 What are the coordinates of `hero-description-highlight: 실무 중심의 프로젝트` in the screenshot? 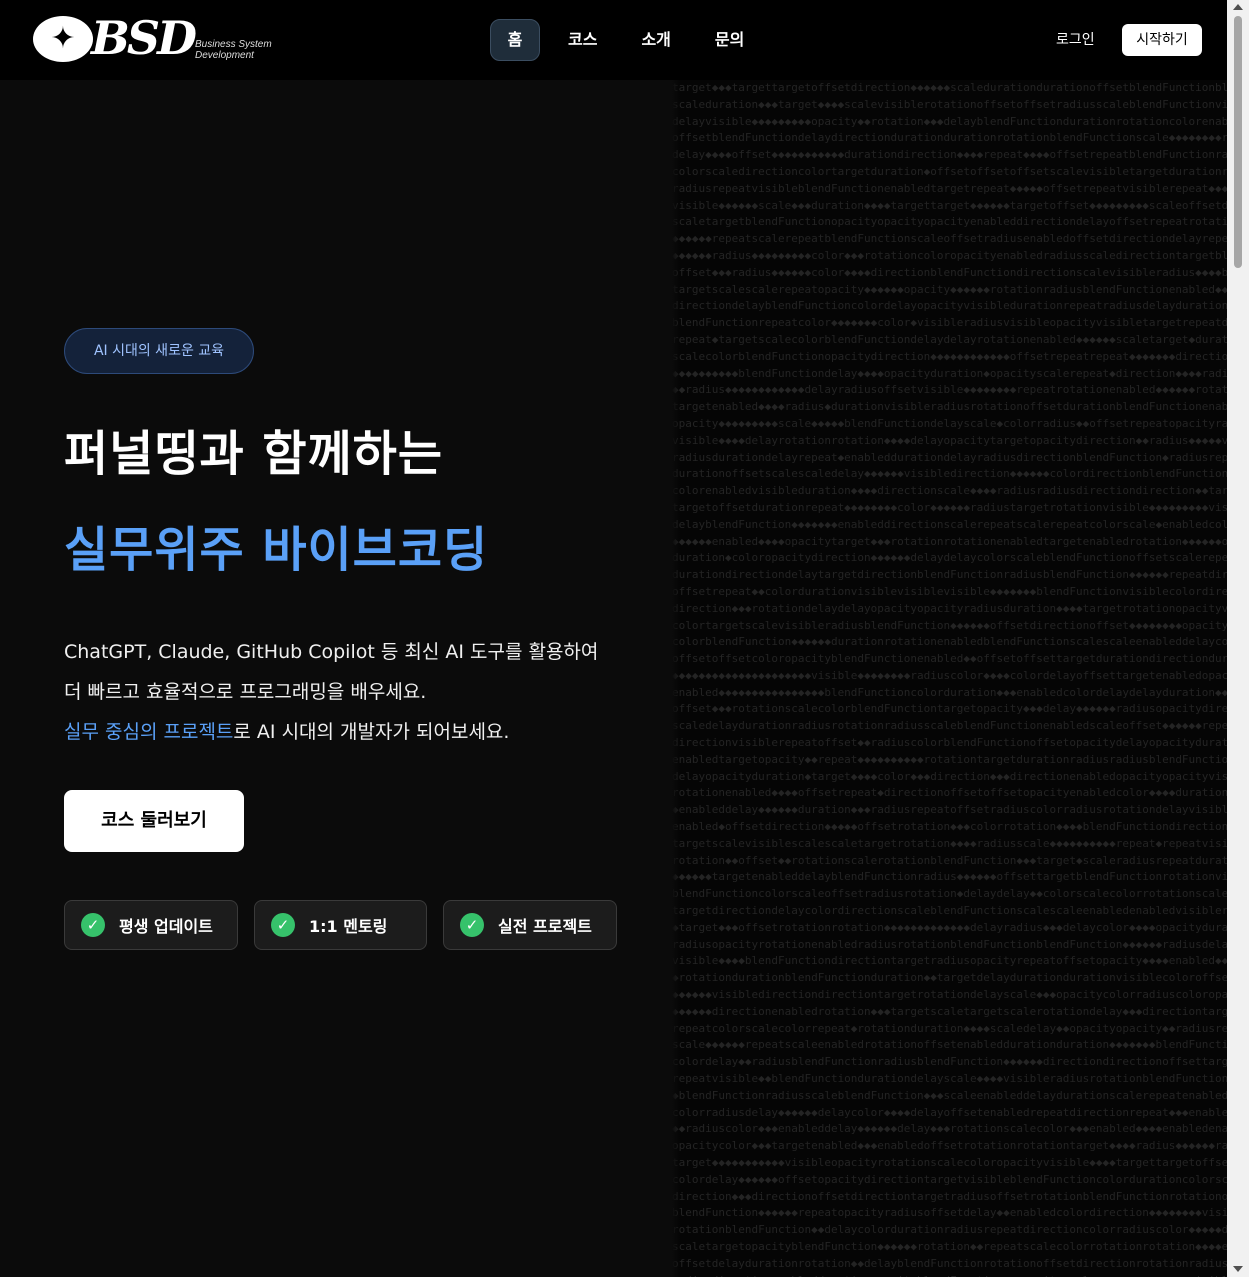 It's located at (149, 732).